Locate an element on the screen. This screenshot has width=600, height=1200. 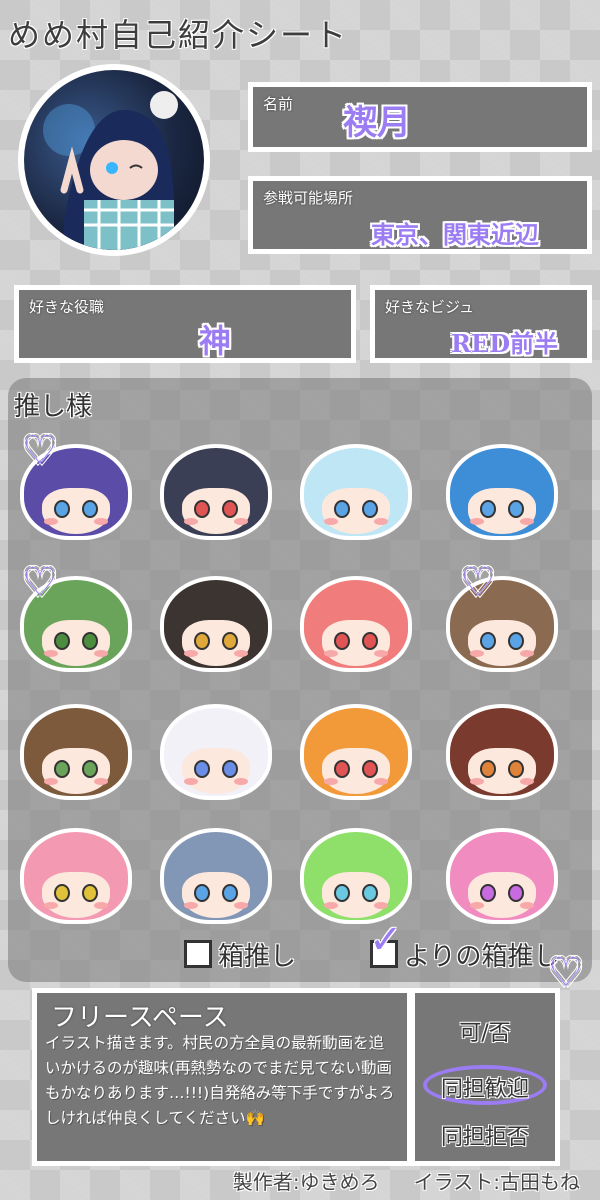
role-box: 好きな役職 神 is located at coordinates (185, 324).